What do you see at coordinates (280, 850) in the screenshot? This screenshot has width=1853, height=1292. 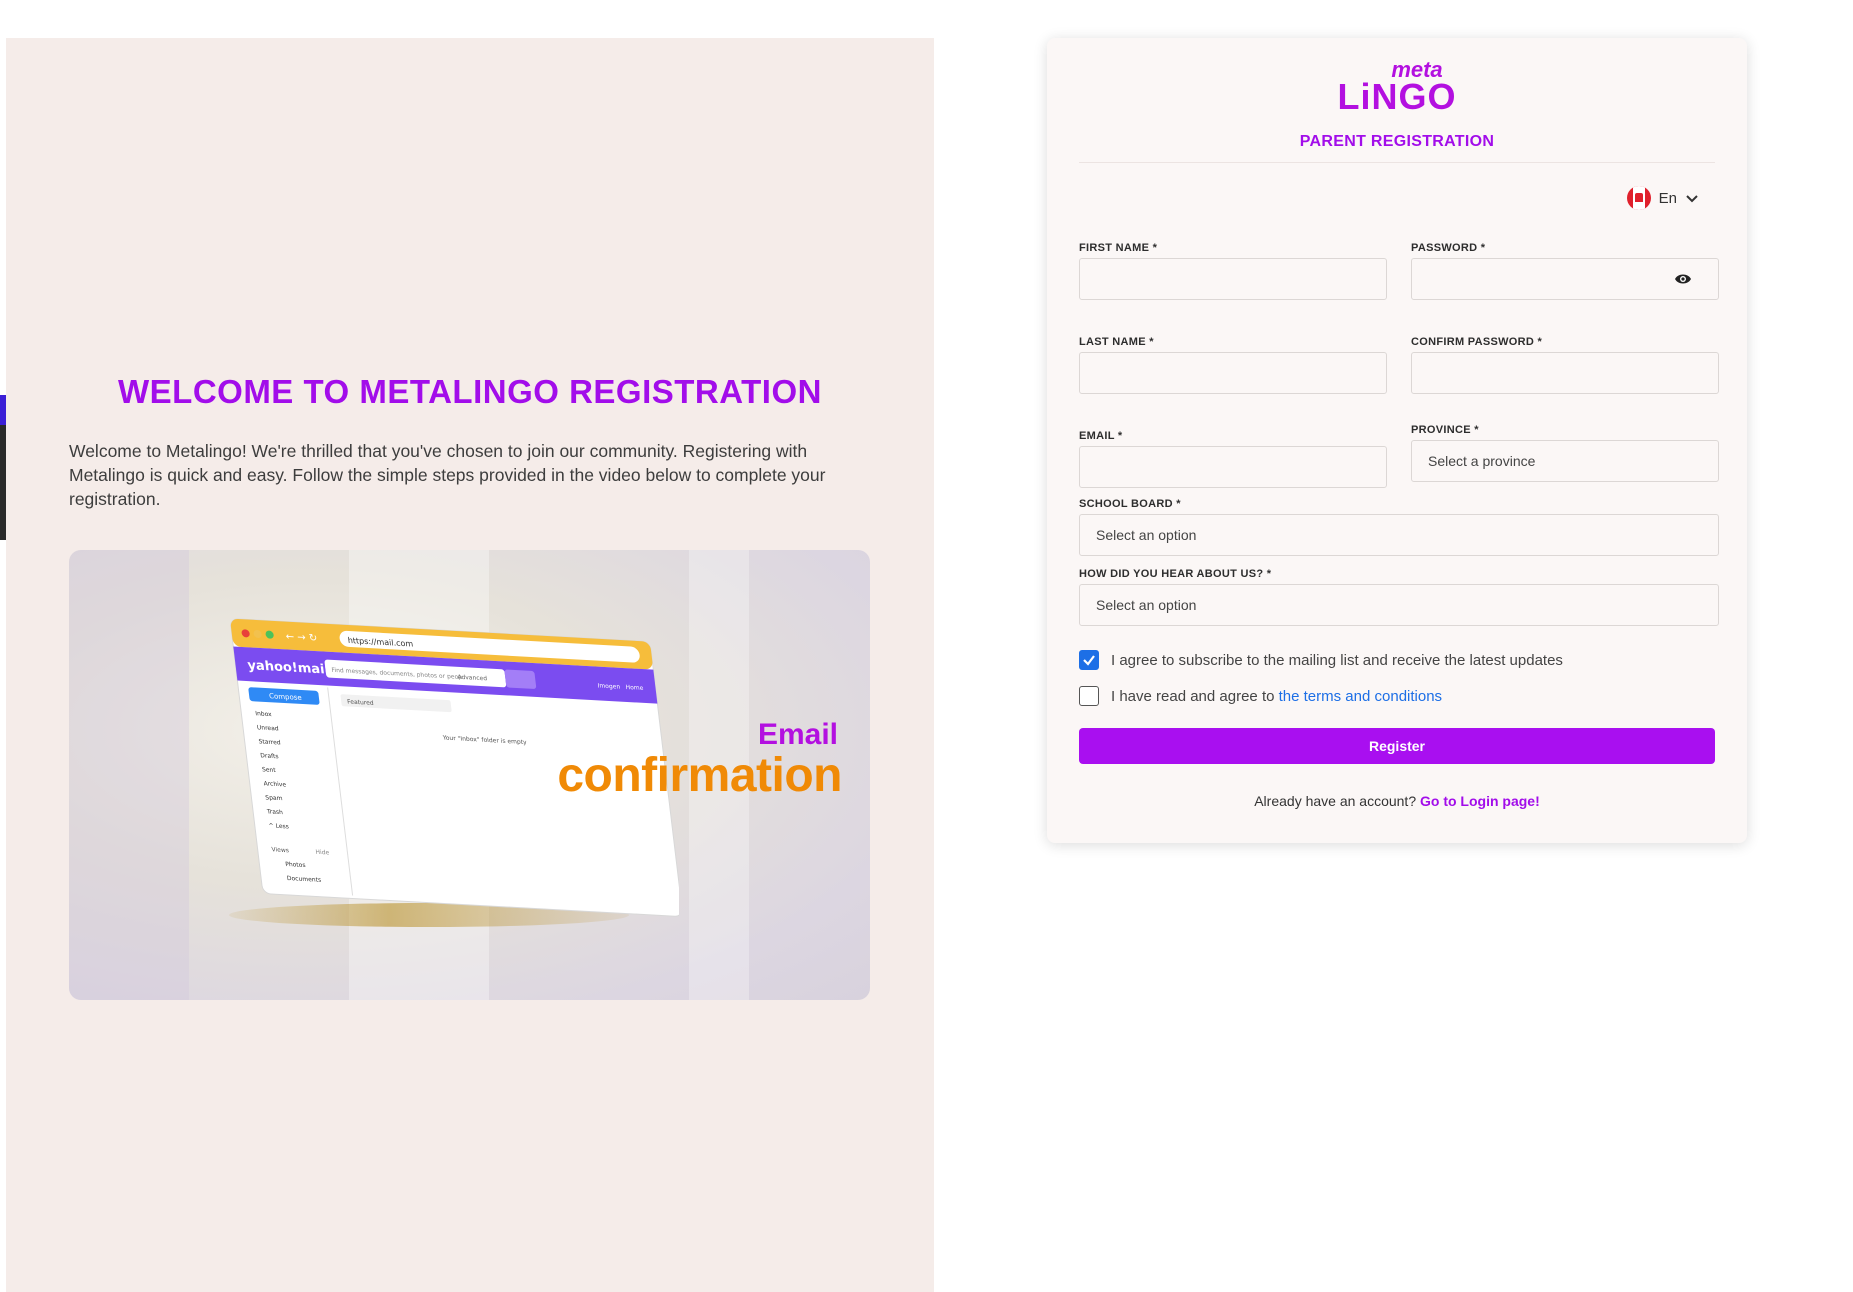 I see `svg-text: Views` at bounding box center [280, 850].